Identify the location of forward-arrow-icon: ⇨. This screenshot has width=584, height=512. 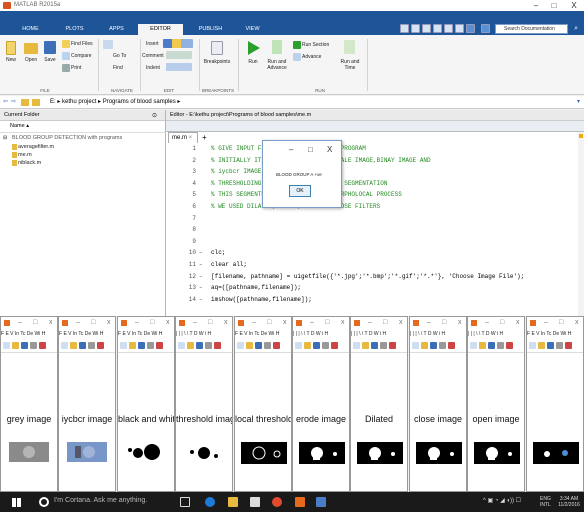
(13, 102).